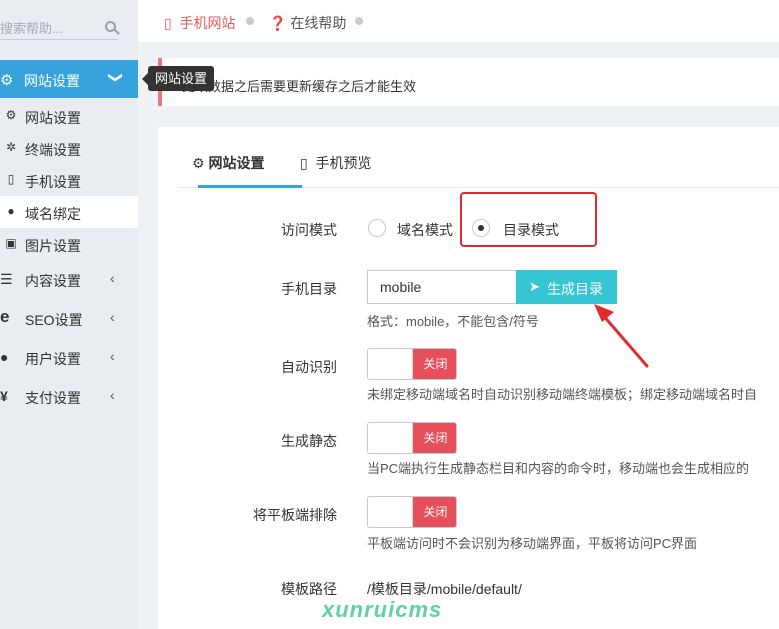 The image size is (779, 629). I want to click on sidebar-subitem-terminal-settings: ✲ 终端设置, so click(69, 148).